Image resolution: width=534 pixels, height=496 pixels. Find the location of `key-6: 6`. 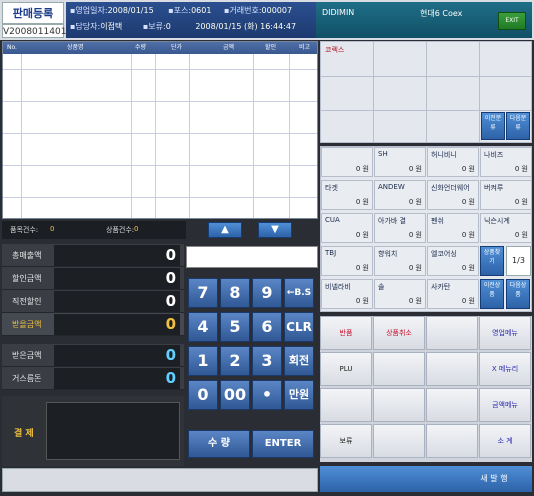

key-6: 6 is located at coordinates (267, 327).